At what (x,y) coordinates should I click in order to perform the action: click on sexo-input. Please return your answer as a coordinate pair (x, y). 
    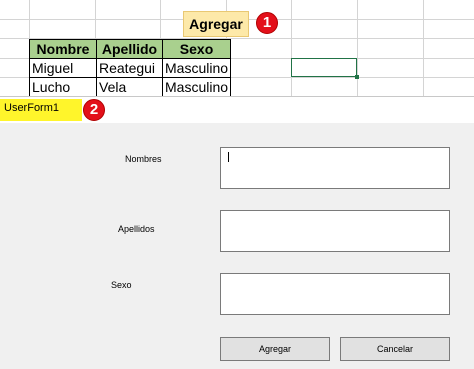
    Looking at the image, I should click on (335, 294).